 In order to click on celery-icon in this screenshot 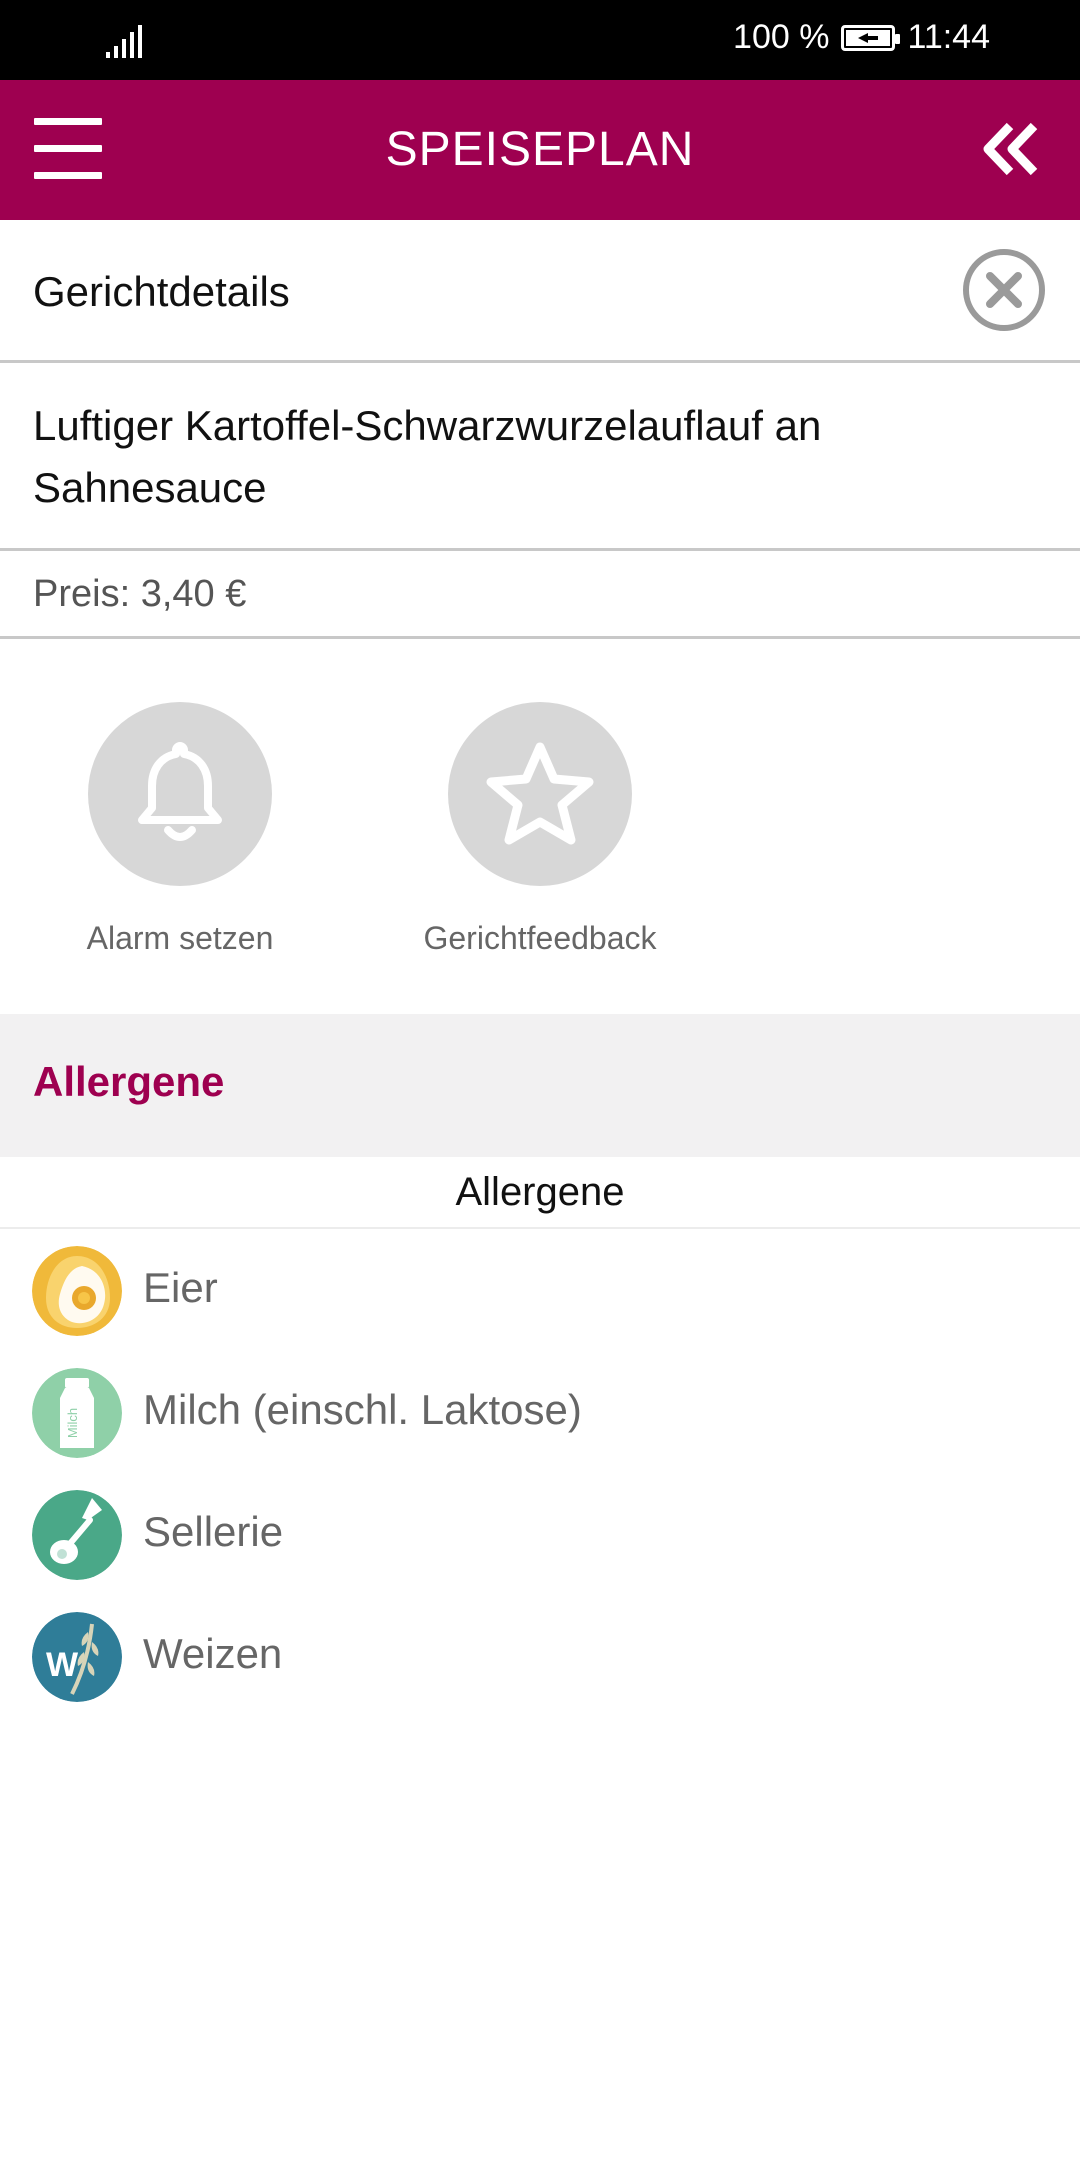, I will do `click(77, 1535)`.